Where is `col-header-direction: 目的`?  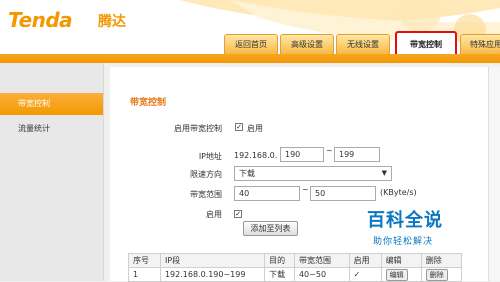
col-header-direction: 目的 is located at coordinates (279, 260).